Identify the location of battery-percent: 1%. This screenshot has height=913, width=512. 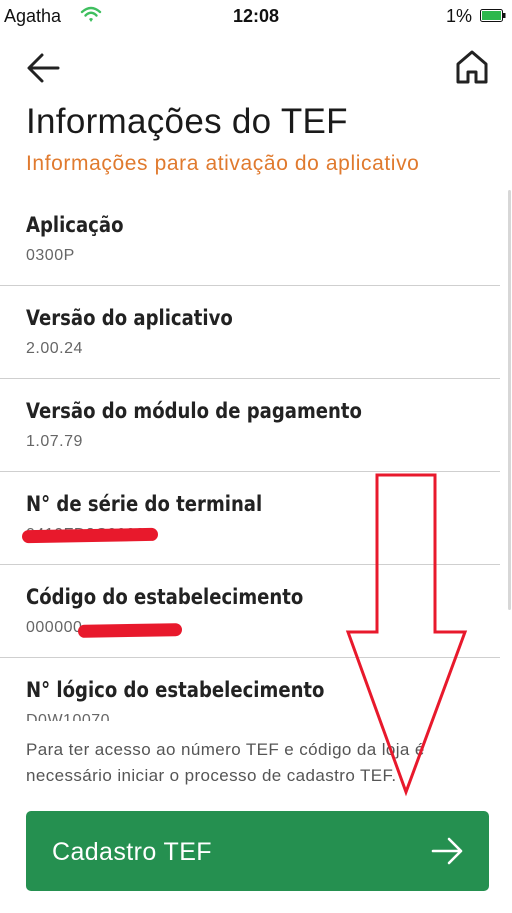
(458, 16).